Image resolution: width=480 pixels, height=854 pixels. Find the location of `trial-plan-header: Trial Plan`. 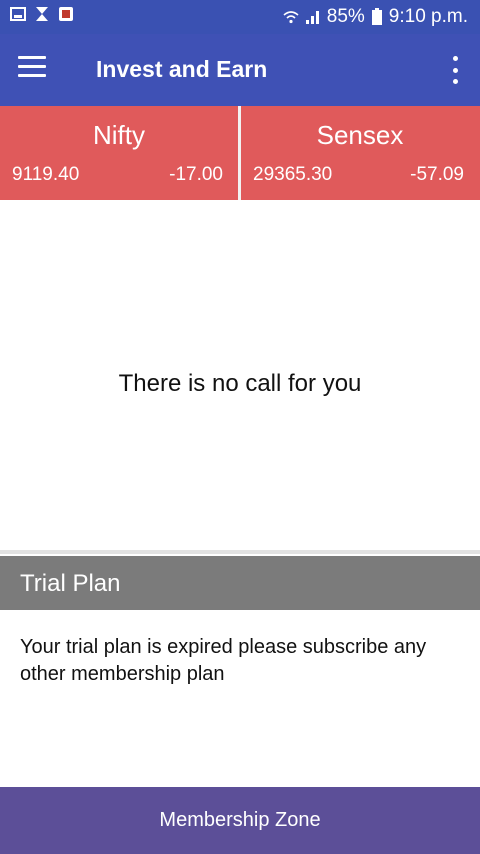

trial-plan-header: Trial Plan is located at coordinates (240, 583).